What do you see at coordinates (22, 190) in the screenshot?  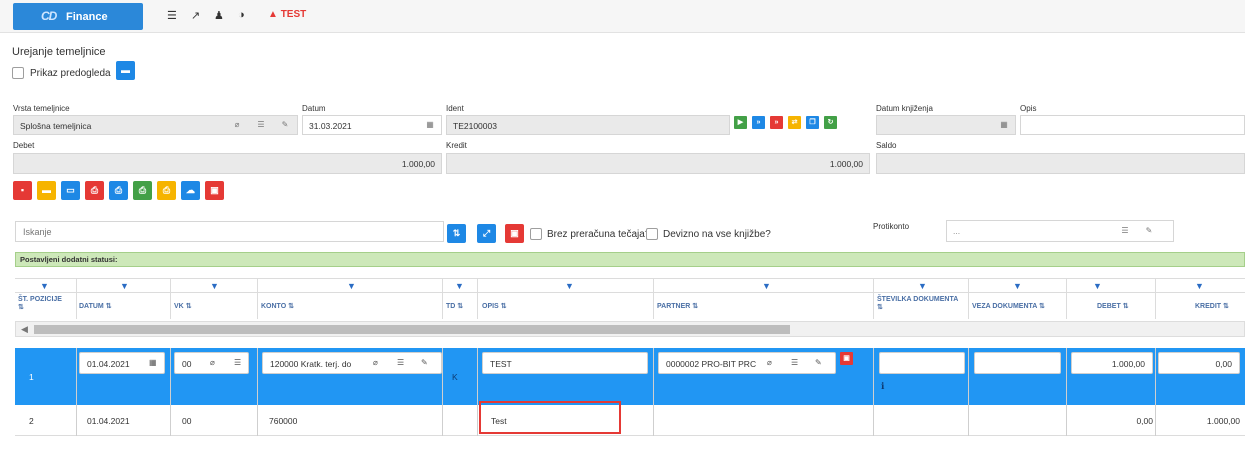 I see `save-button: ▪` at bounding box center [22, 190].